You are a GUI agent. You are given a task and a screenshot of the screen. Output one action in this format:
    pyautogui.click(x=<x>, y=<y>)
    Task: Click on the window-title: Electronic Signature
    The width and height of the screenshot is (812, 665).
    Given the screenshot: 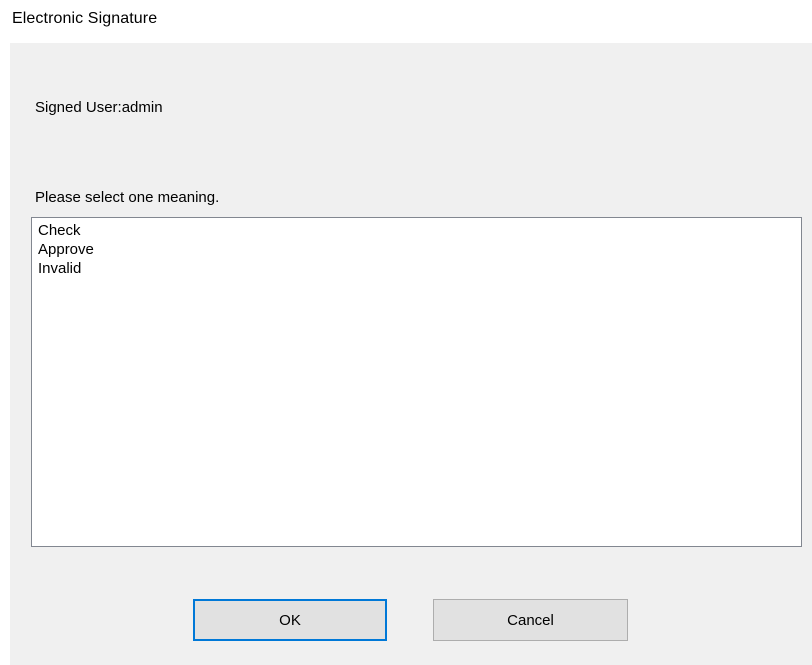 What is the action you would take?
    pyautogui.click(x=85, y=18)
    